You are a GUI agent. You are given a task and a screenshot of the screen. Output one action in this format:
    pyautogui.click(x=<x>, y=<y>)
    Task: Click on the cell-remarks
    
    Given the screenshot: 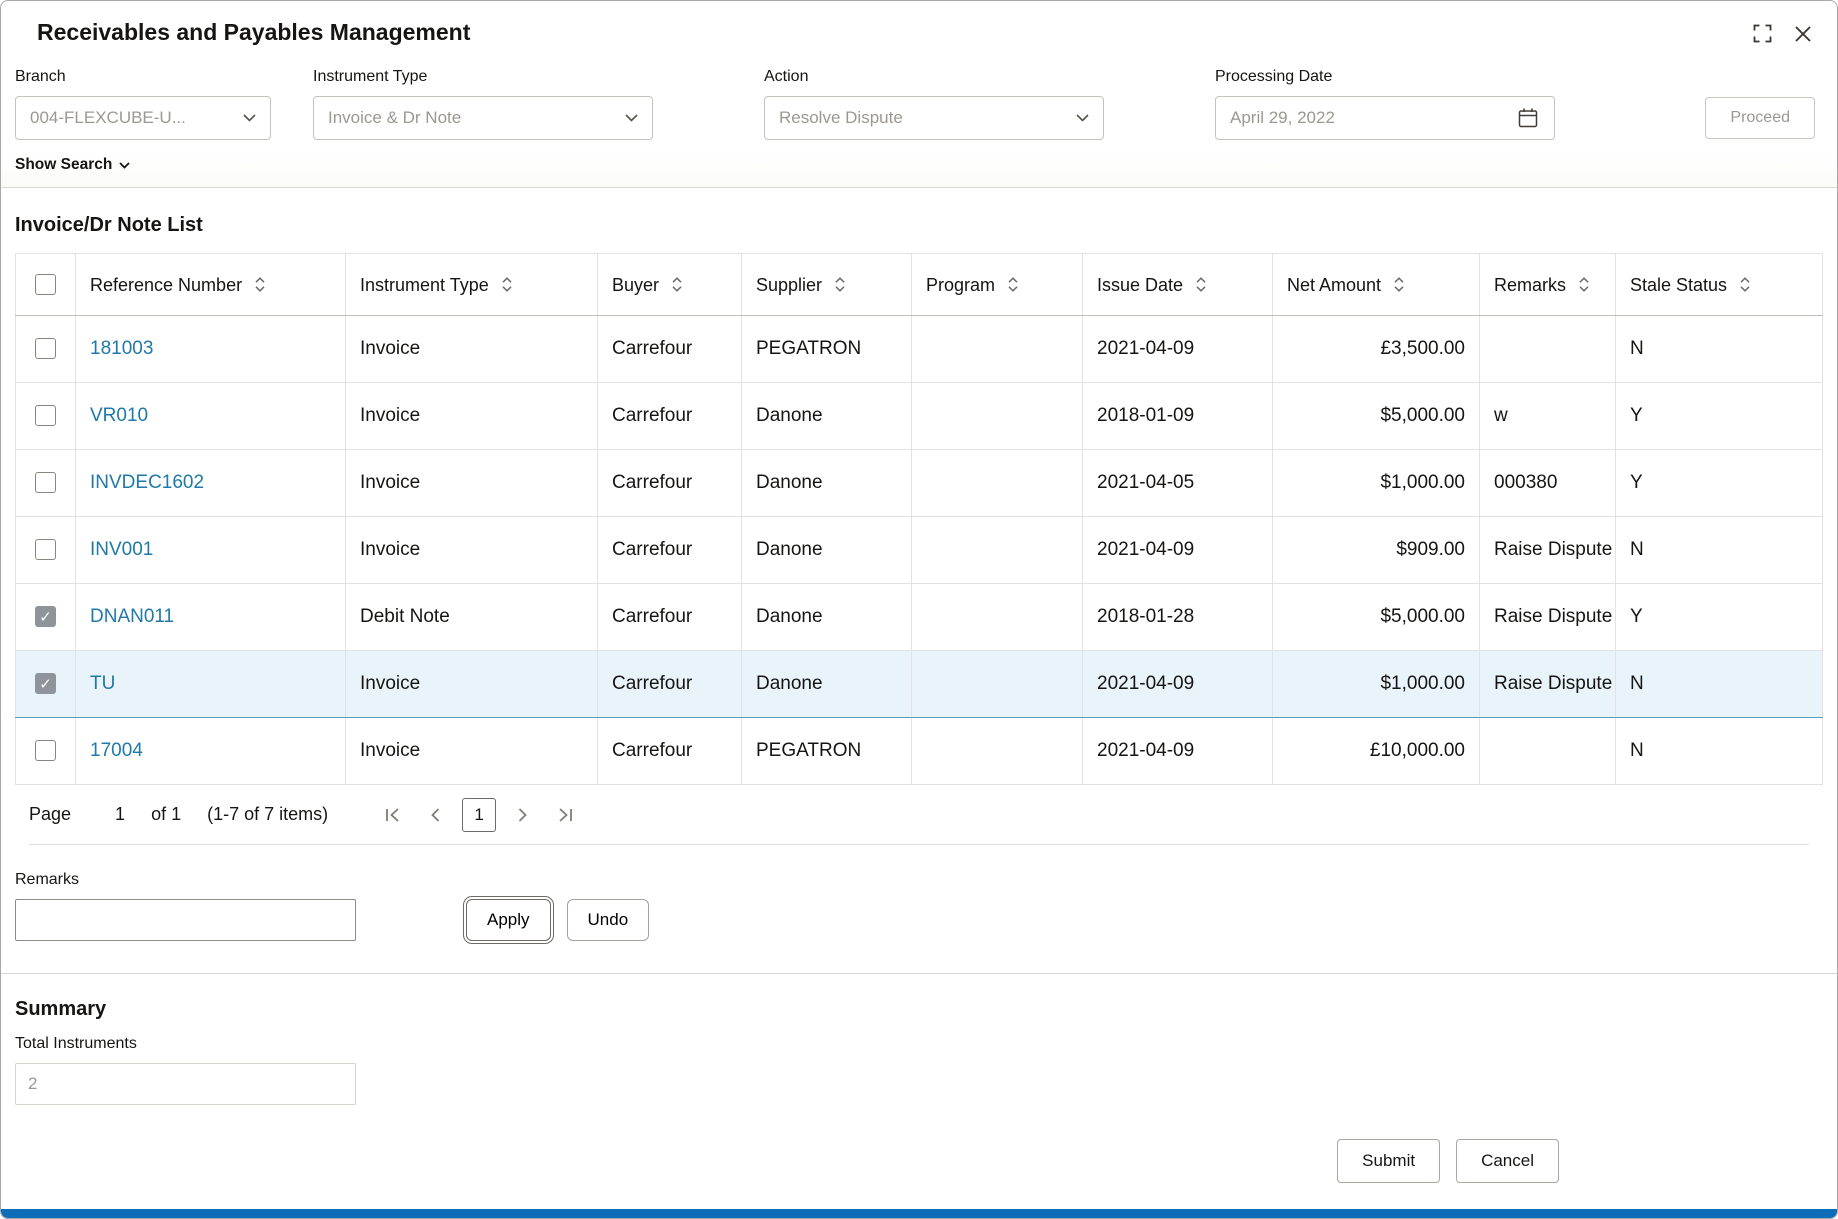 What is the action you would take?
    pyautogui.click(x=1547, y=751)
    